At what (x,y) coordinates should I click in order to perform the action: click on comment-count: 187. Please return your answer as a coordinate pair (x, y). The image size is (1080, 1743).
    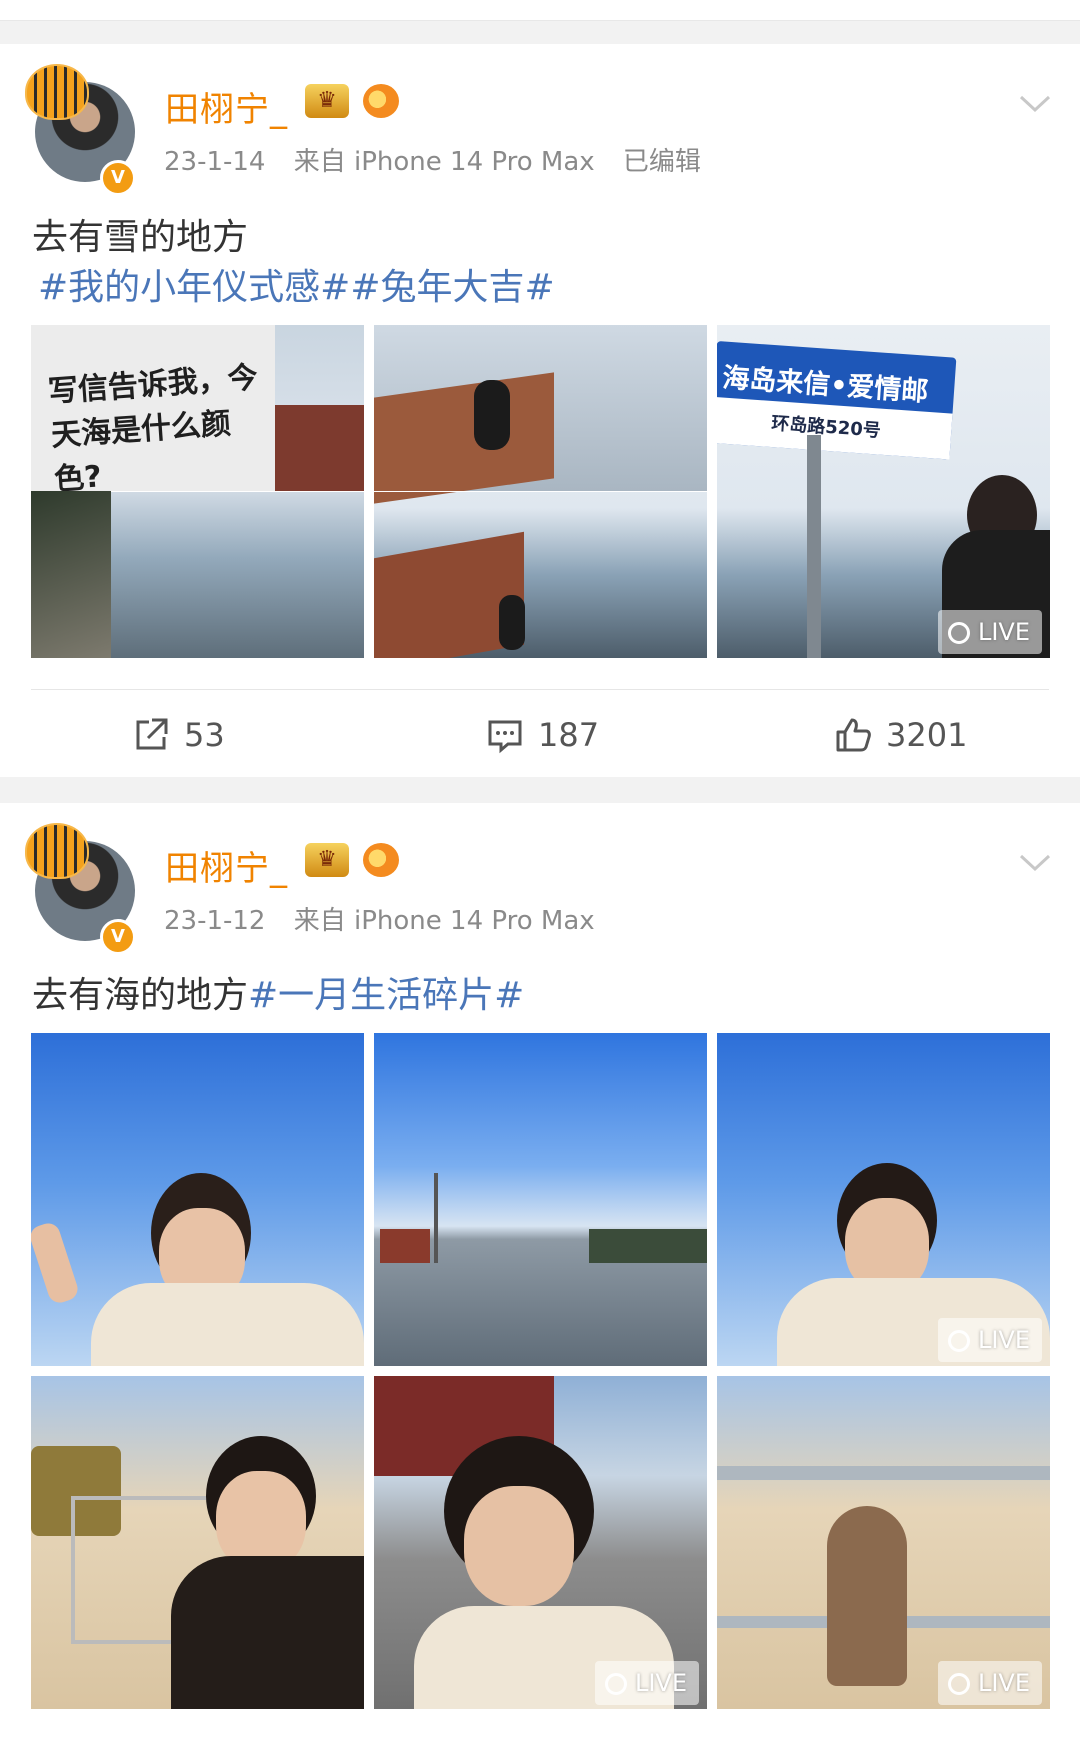
    Looking at the image, I should click on (569, 735).